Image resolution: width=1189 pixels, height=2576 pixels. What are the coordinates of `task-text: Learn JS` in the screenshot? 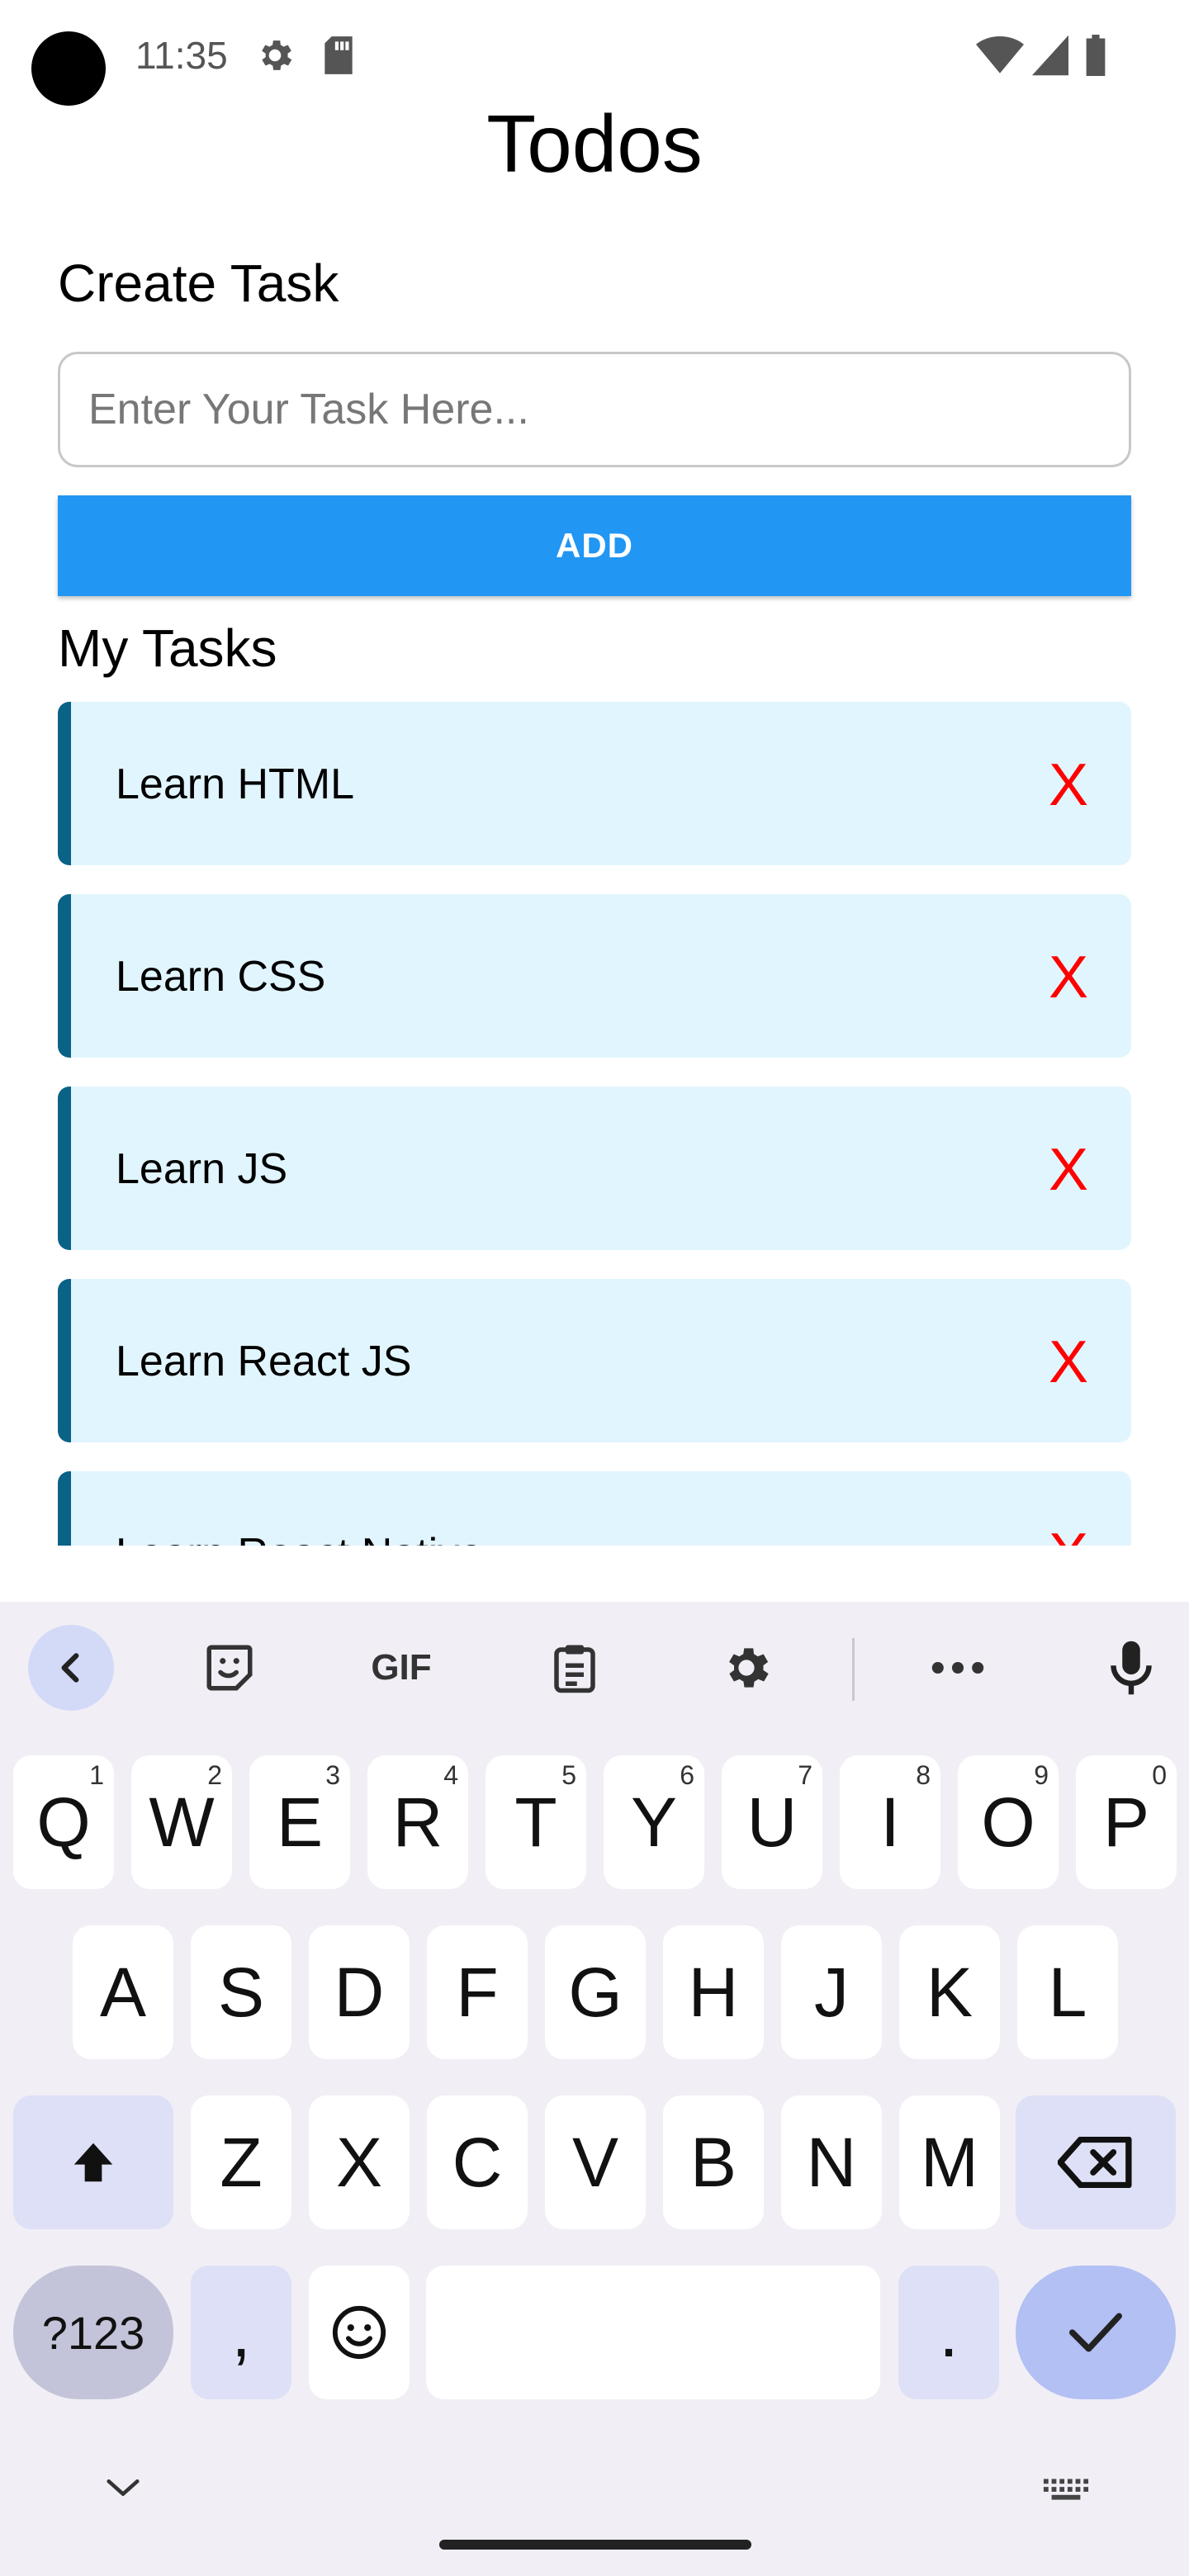 It's located at (202, 1169).